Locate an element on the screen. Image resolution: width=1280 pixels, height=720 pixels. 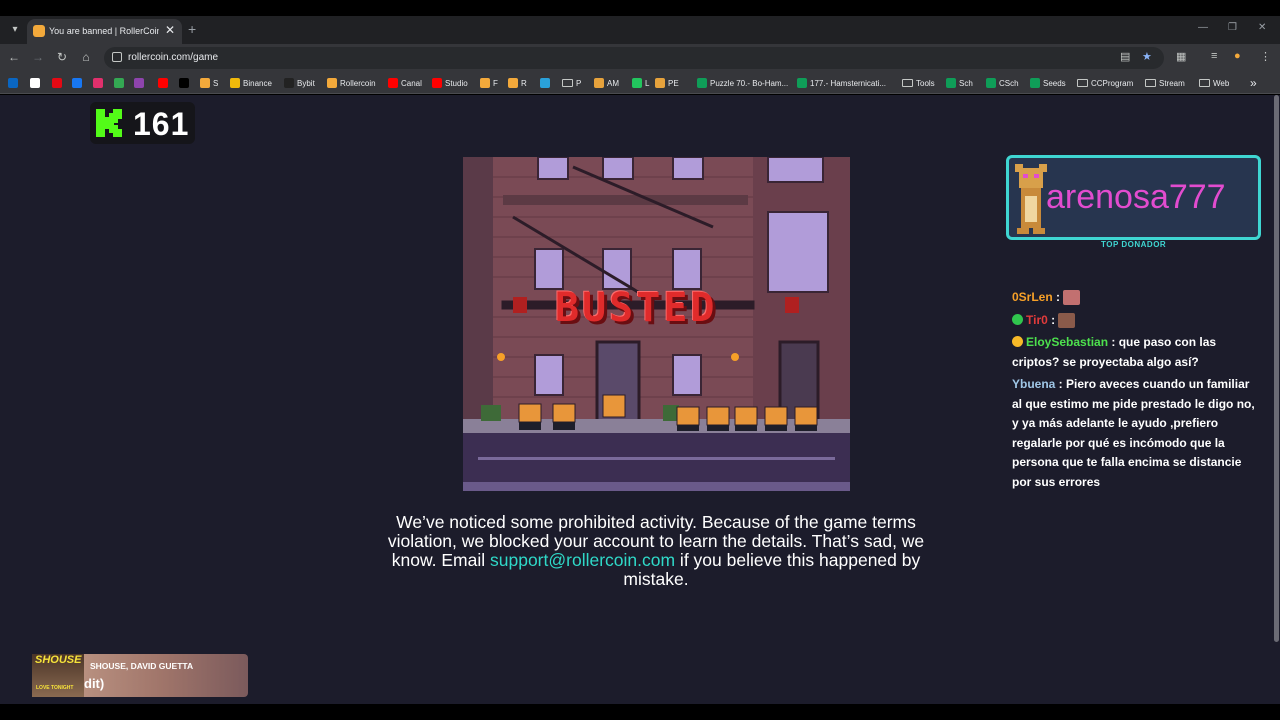
donor-avatar-icon is located at coordinates (1031, 199).